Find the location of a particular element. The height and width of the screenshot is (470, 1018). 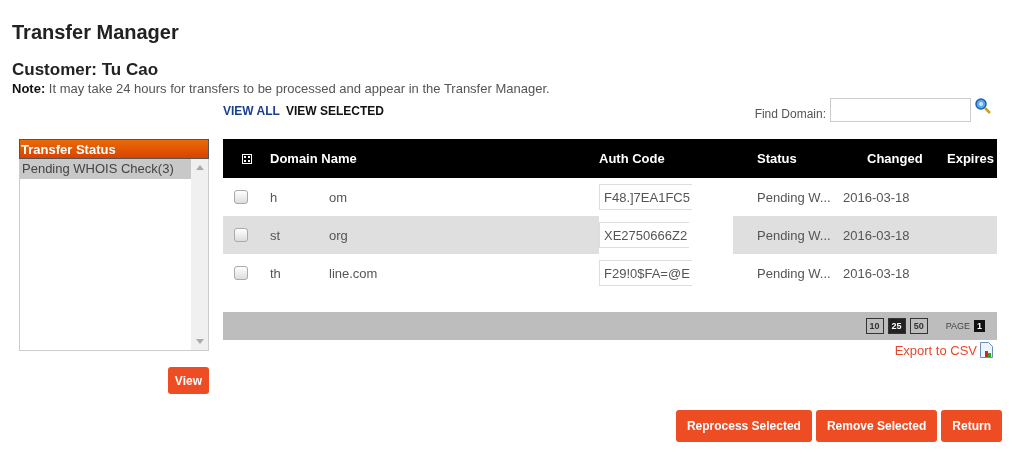

select-all-icon is located at coordinates (246, 158).